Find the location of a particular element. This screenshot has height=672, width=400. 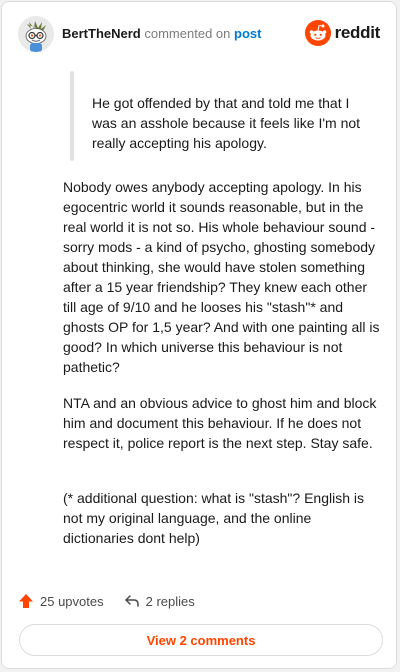

snoo-avatar-icon is located at coordinates (36, 34).